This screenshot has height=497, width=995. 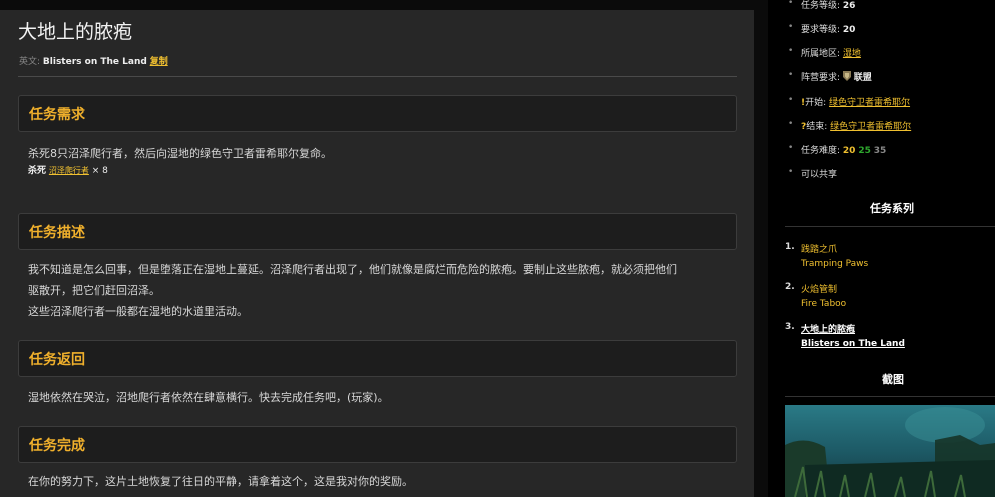 I want to click on requirements-heading: 任务需求, so click(x=57, y=115).